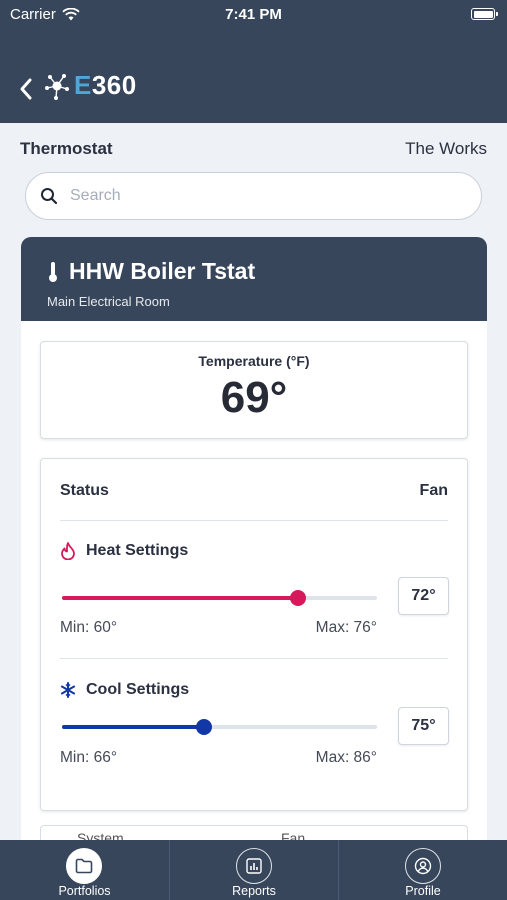 The height and width of the screenshot is (900, 507). I want to click on system-fan-panel: System Fan, so click(254, 832).